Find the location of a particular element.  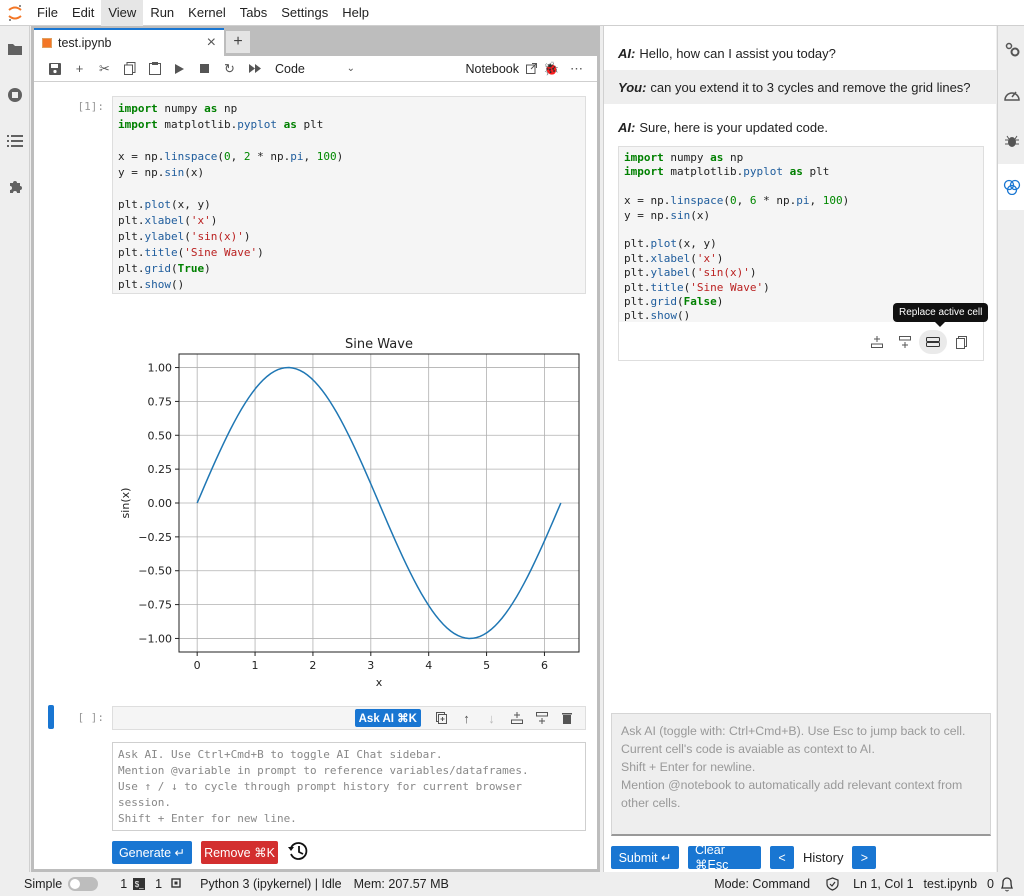

move-up-icon: ↑ is located at coordinates (466, 718).